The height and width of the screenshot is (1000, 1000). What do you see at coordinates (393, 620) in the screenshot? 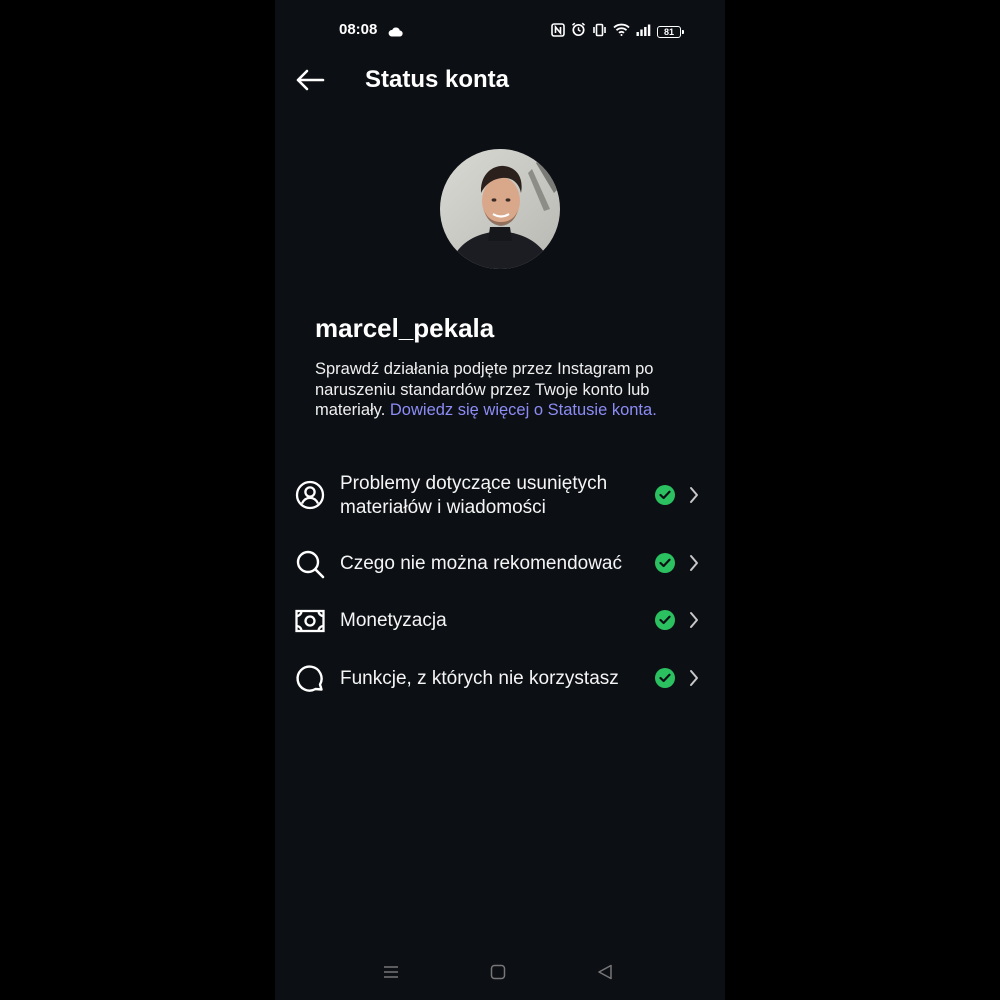
I see `list-item-label: Monetyzacja` at bounding box center [393, 620].